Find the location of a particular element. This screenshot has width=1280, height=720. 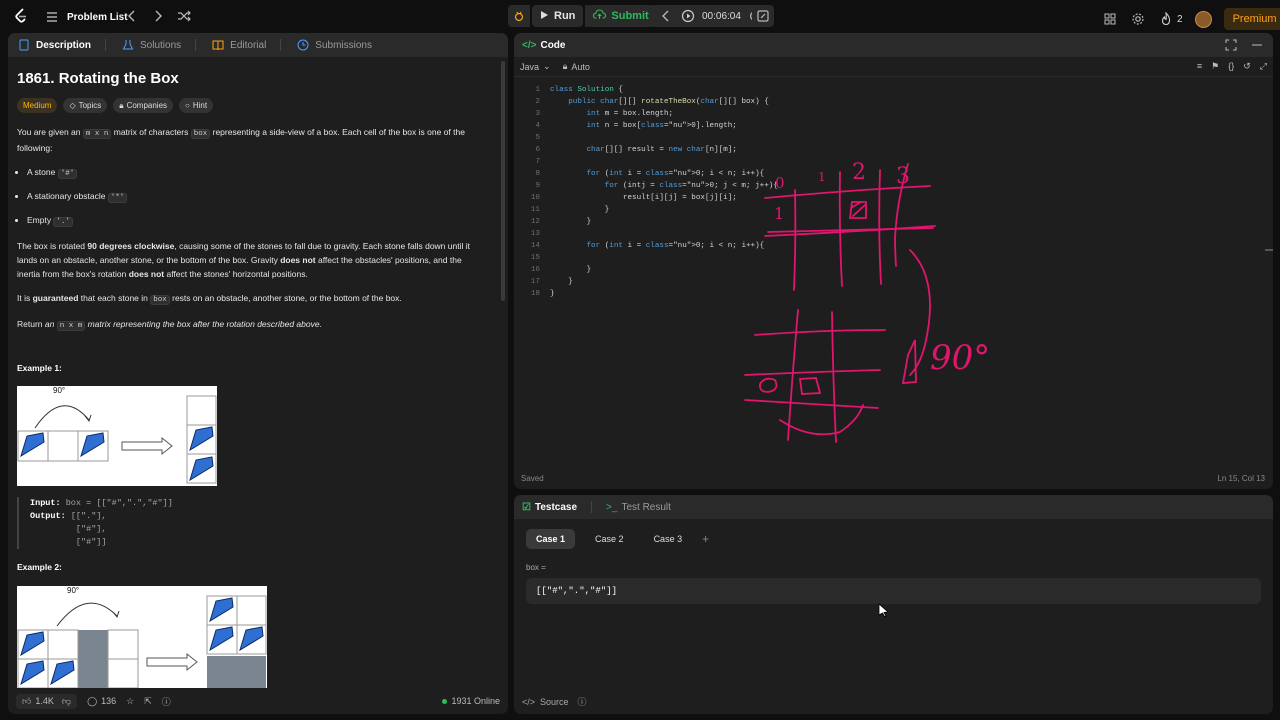

help-icon: ⓘ is located at coordinates (166, 701).